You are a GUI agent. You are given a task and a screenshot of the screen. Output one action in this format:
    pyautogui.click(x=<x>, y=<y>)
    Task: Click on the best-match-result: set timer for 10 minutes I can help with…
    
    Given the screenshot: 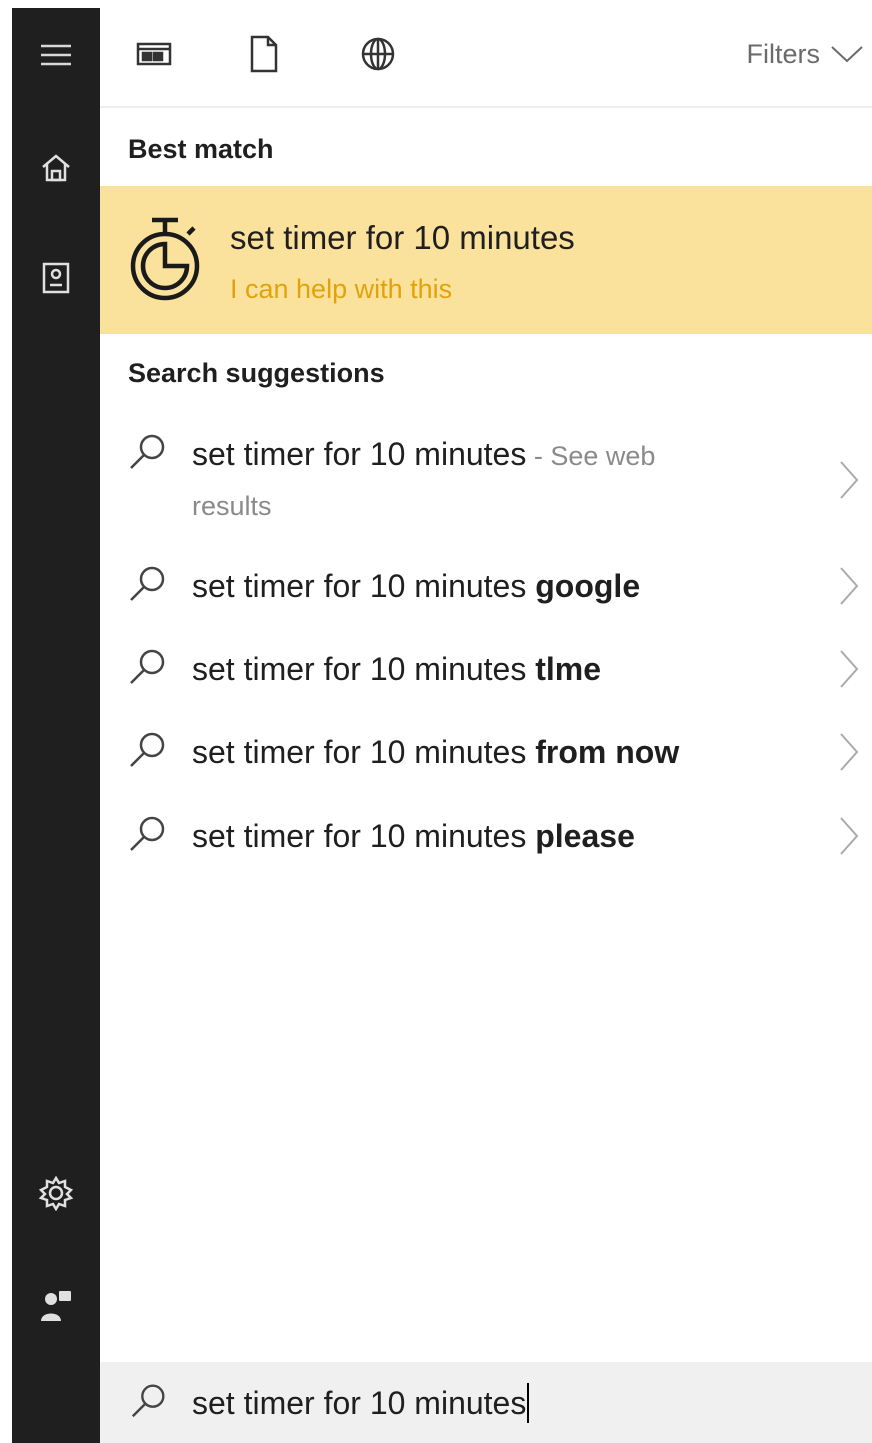 What is the action you would take?
    pyautogui.click(x=486, y=260)
    